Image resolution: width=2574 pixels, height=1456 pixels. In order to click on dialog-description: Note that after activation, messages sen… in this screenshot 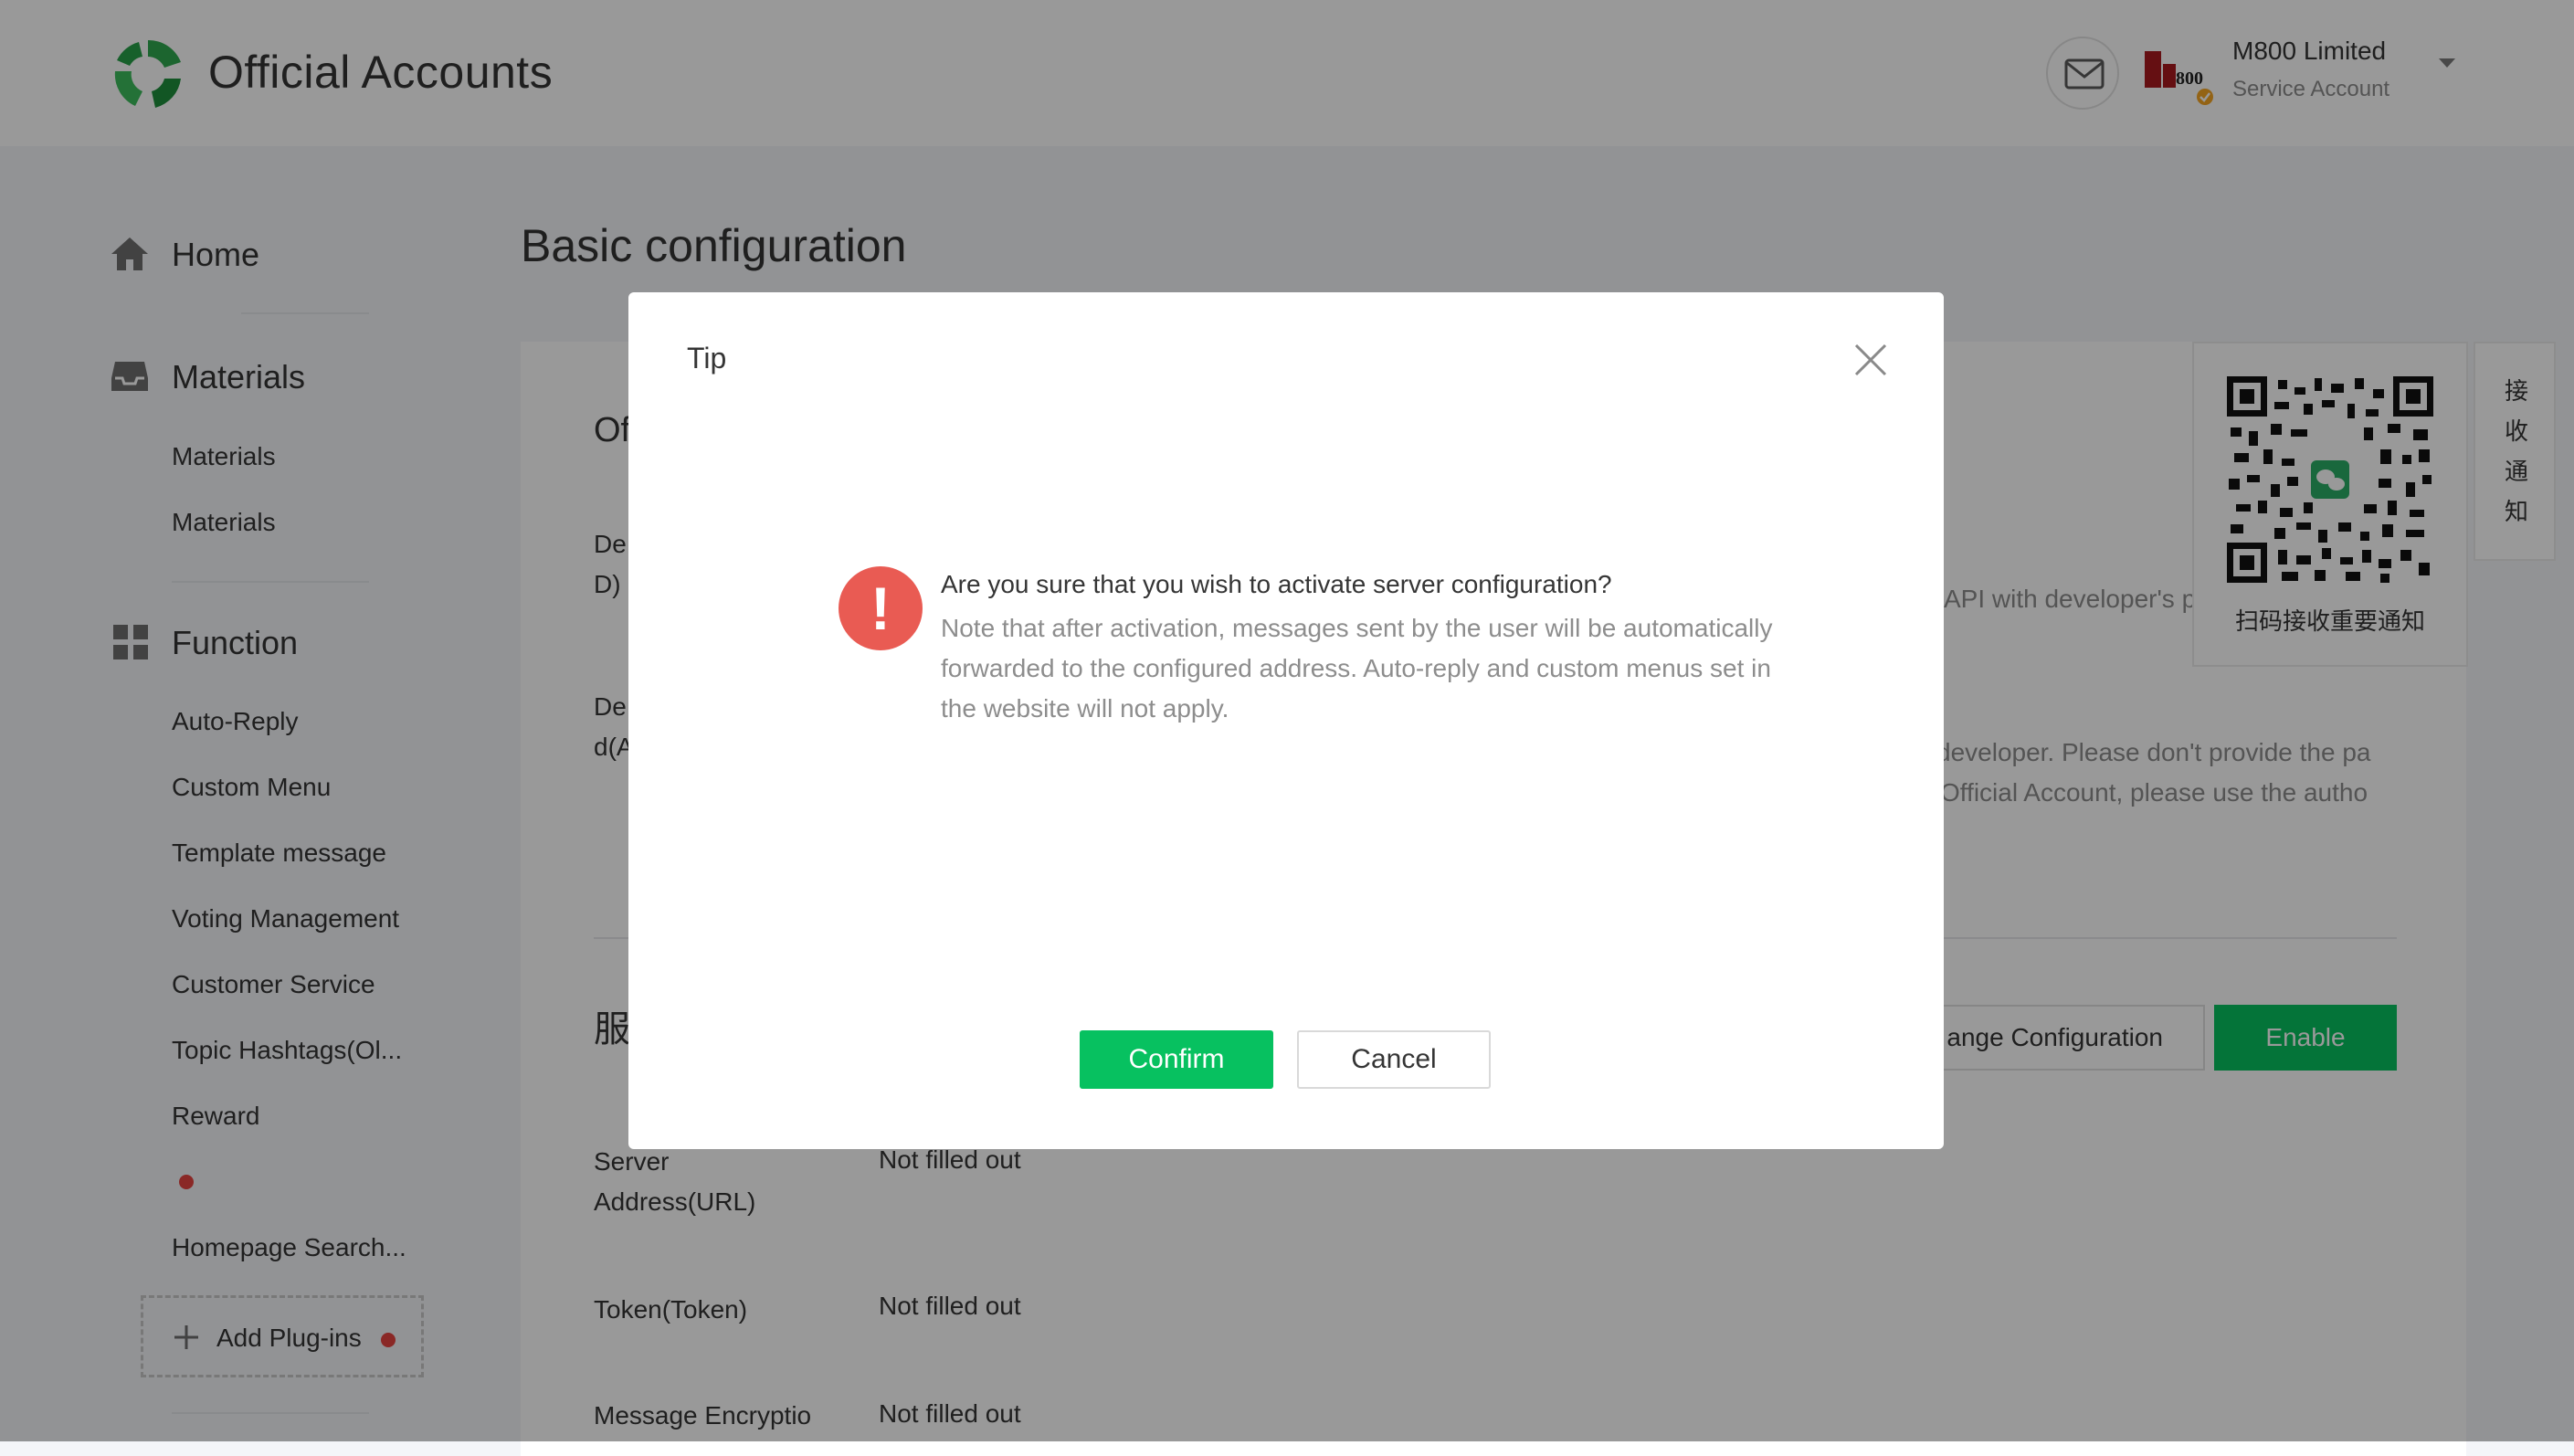, I will do `click(1357, 669)`.